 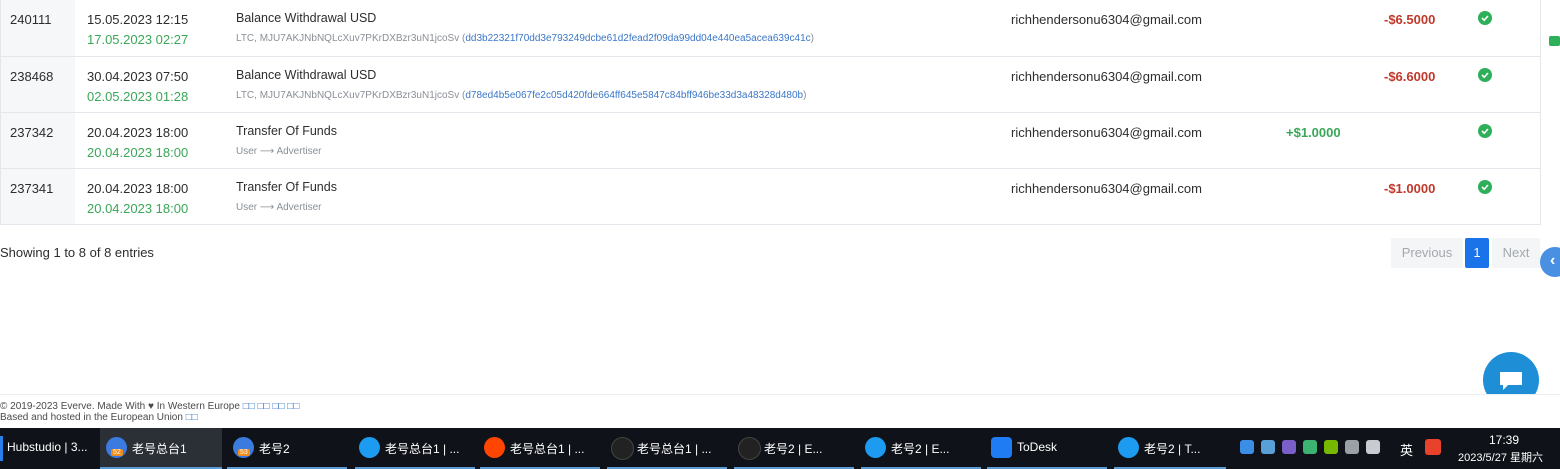 What do you see at coordinates (1516, 253) in the screenshot?
I see `pagination-next-button: Next` at bounding box center [1516, 253].